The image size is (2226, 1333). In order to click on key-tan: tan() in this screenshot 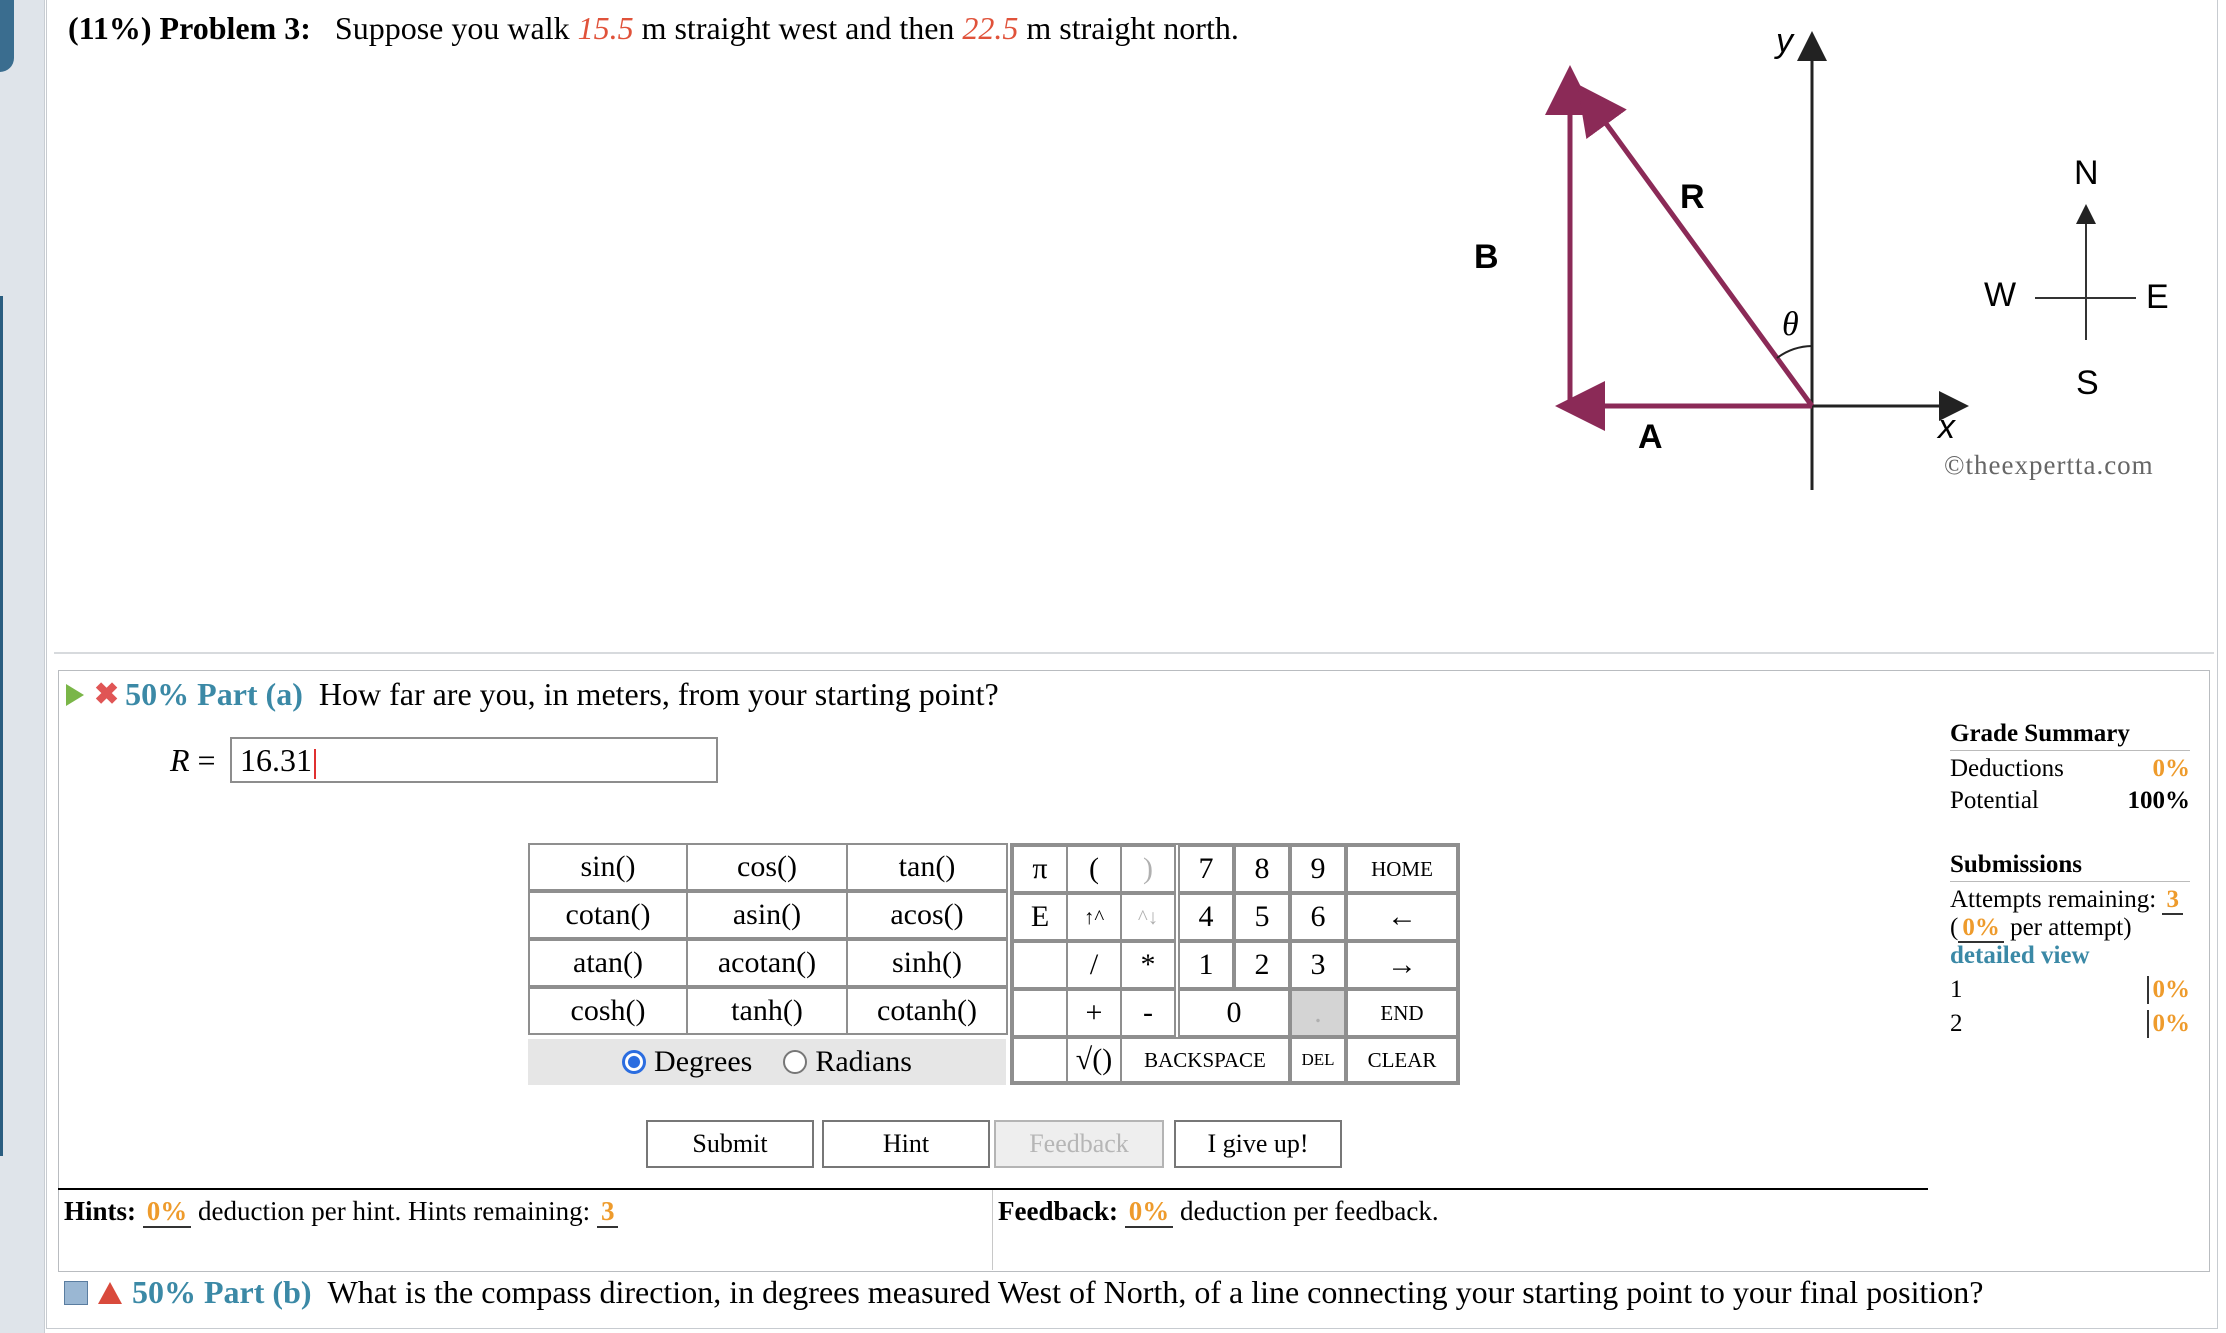, I will do `click(927, 867)`.